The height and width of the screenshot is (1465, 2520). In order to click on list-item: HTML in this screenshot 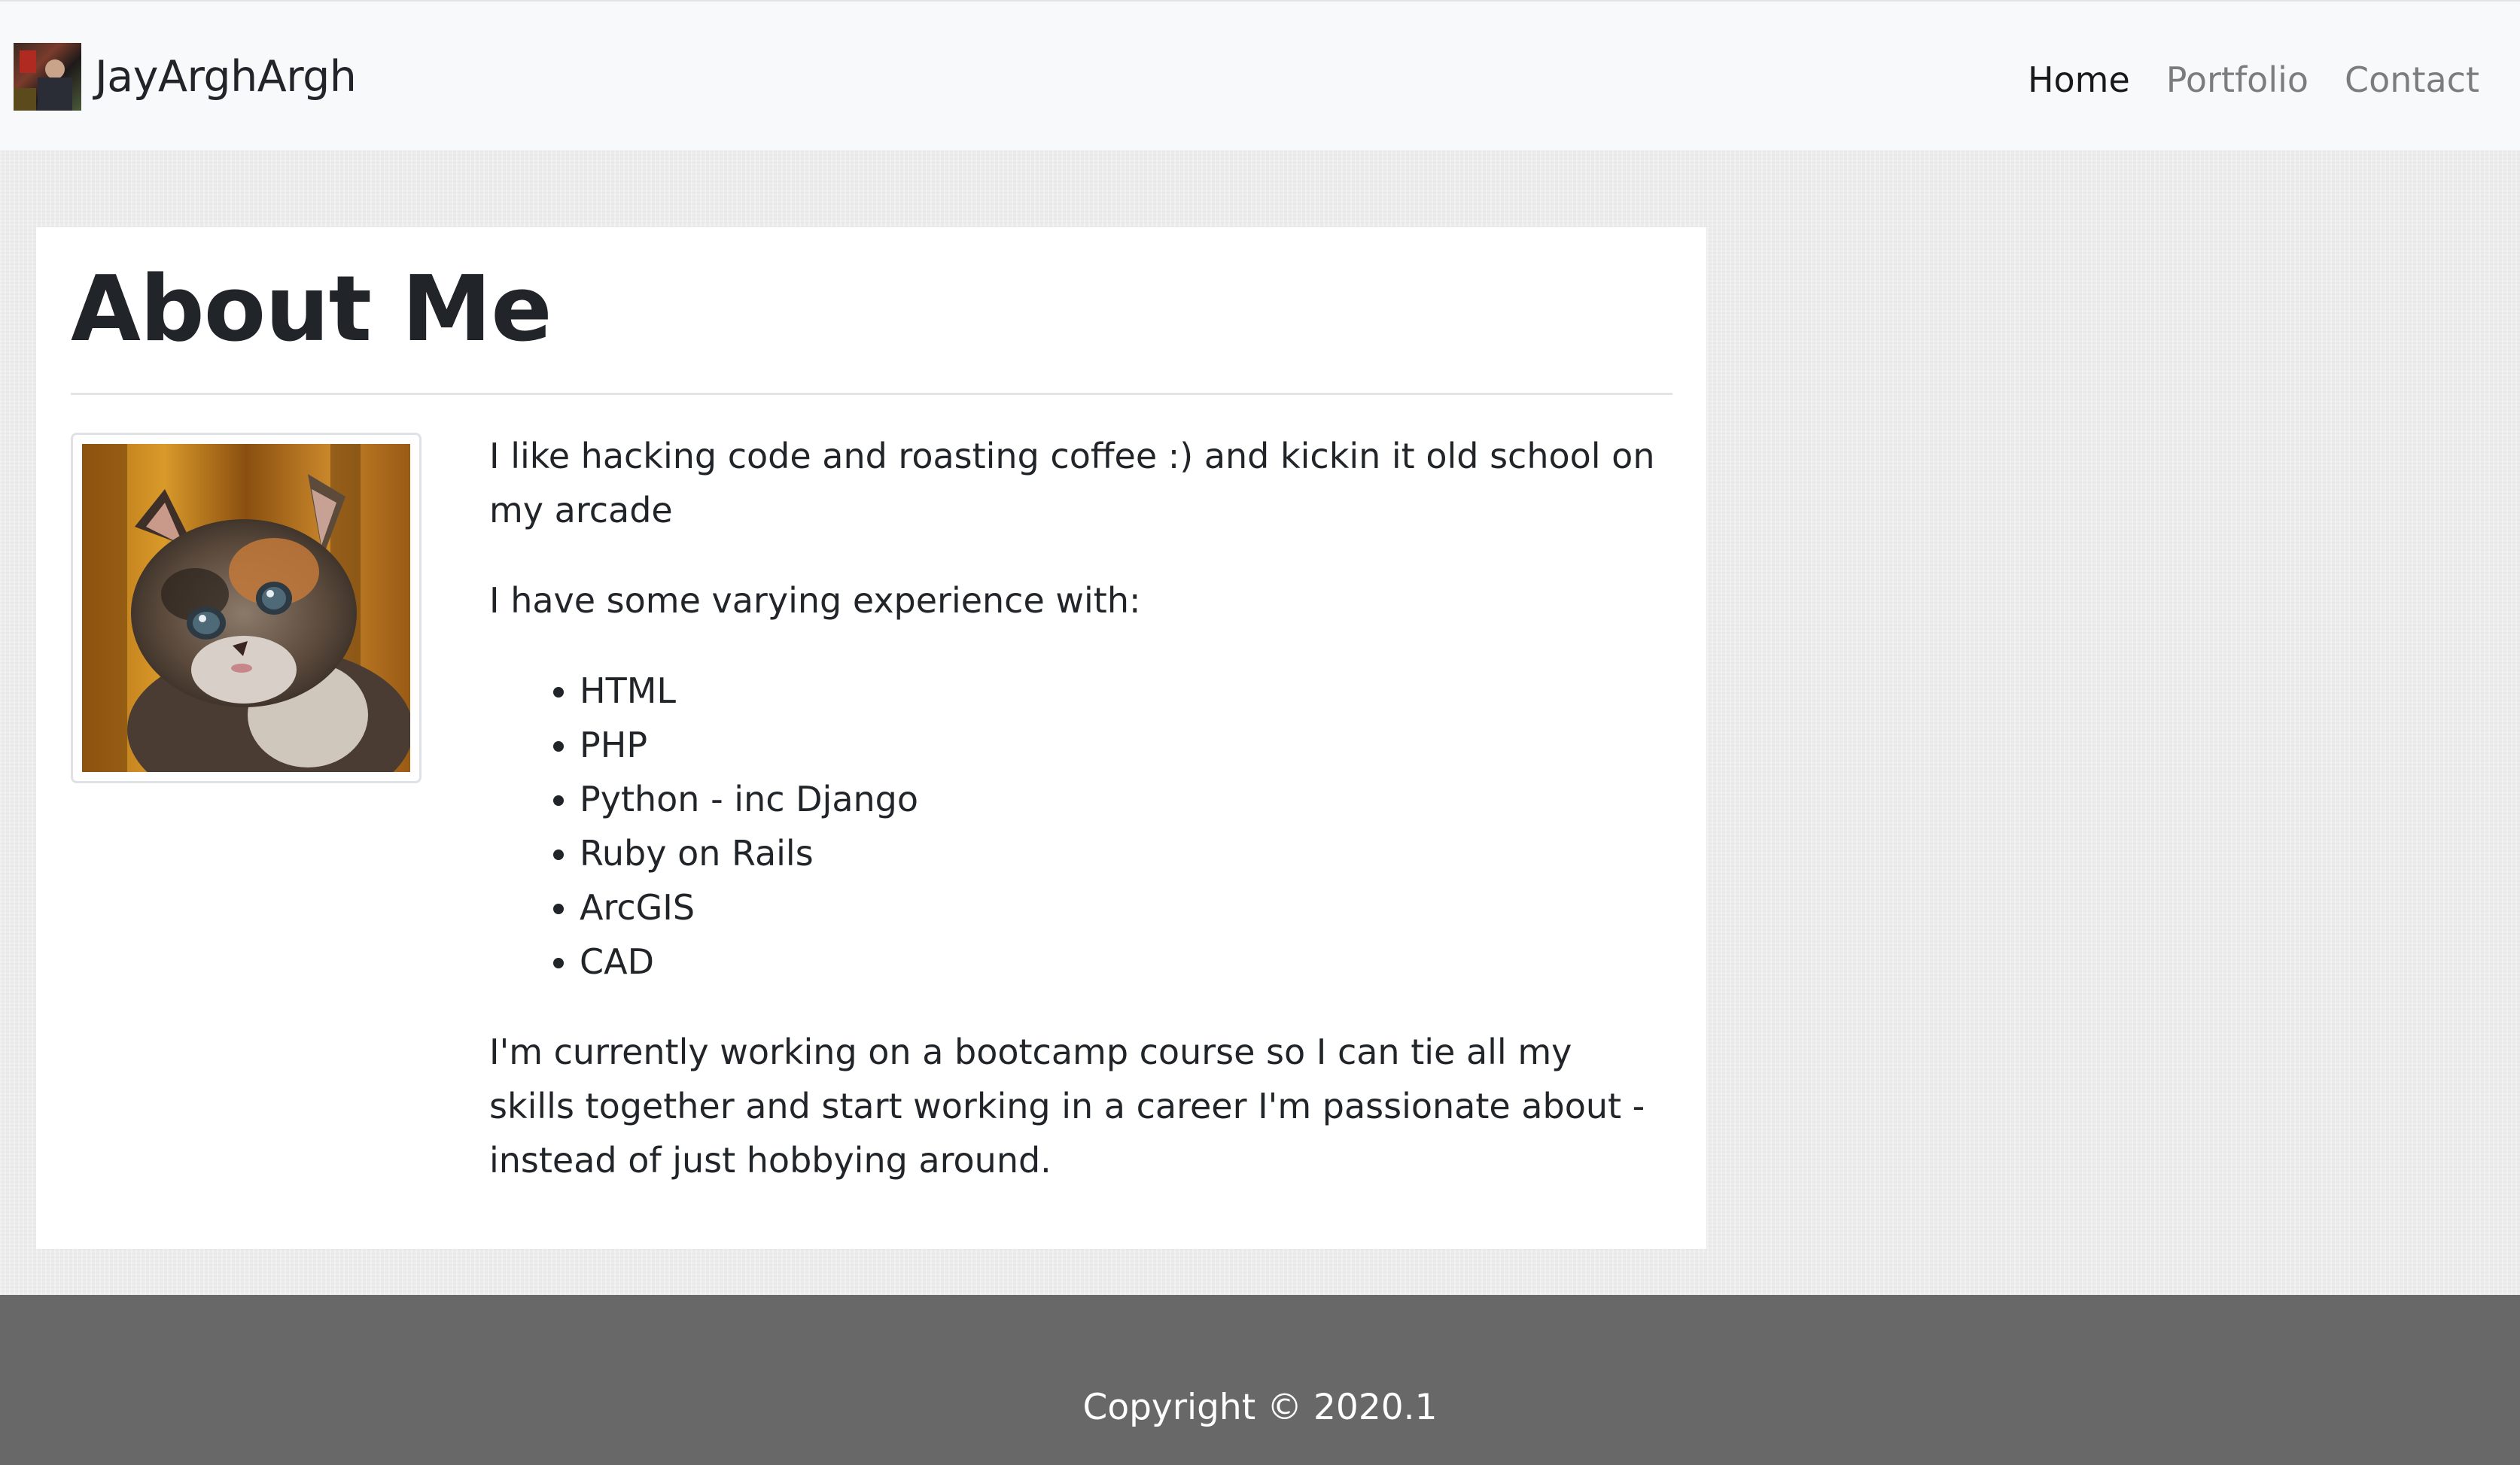, I will do `click(1121, 691)`.